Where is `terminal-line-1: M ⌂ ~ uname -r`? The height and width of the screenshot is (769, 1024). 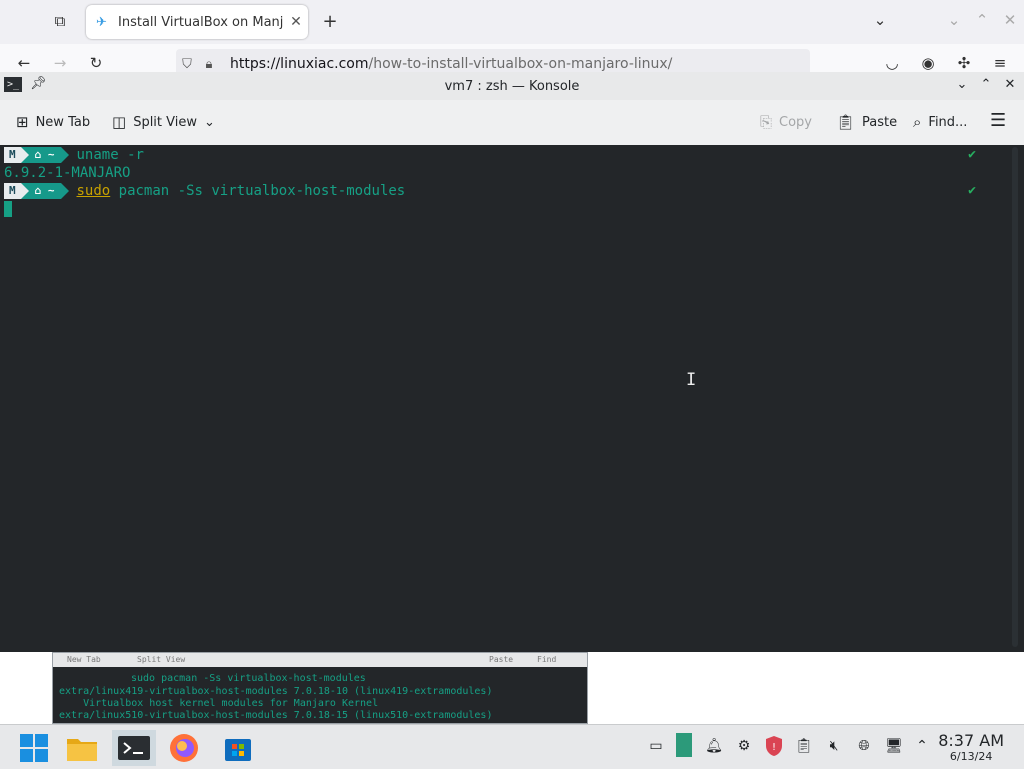 terminal-line-1: M ⌂ ~ uname -r is located at coordinates (74, 155).